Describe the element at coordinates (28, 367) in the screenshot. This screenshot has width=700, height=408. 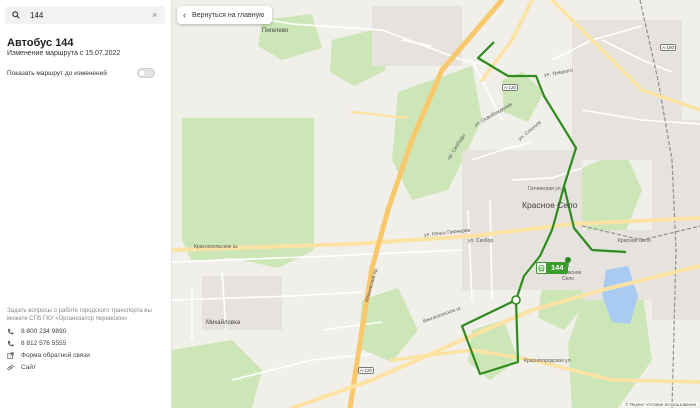
I see `site-text: Сайт` at that location.